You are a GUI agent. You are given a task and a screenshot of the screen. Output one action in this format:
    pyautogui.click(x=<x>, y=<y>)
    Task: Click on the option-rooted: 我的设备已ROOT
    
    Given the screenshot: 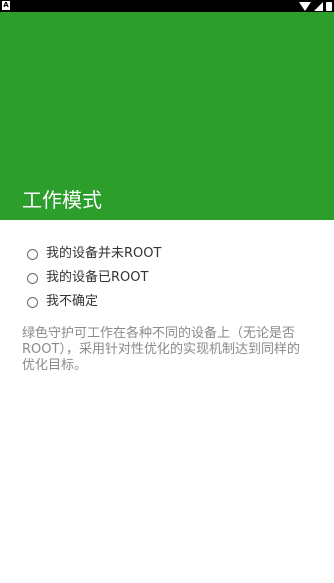 What is the action you would take?
    pyautogui.click(x=167, y=278)
    